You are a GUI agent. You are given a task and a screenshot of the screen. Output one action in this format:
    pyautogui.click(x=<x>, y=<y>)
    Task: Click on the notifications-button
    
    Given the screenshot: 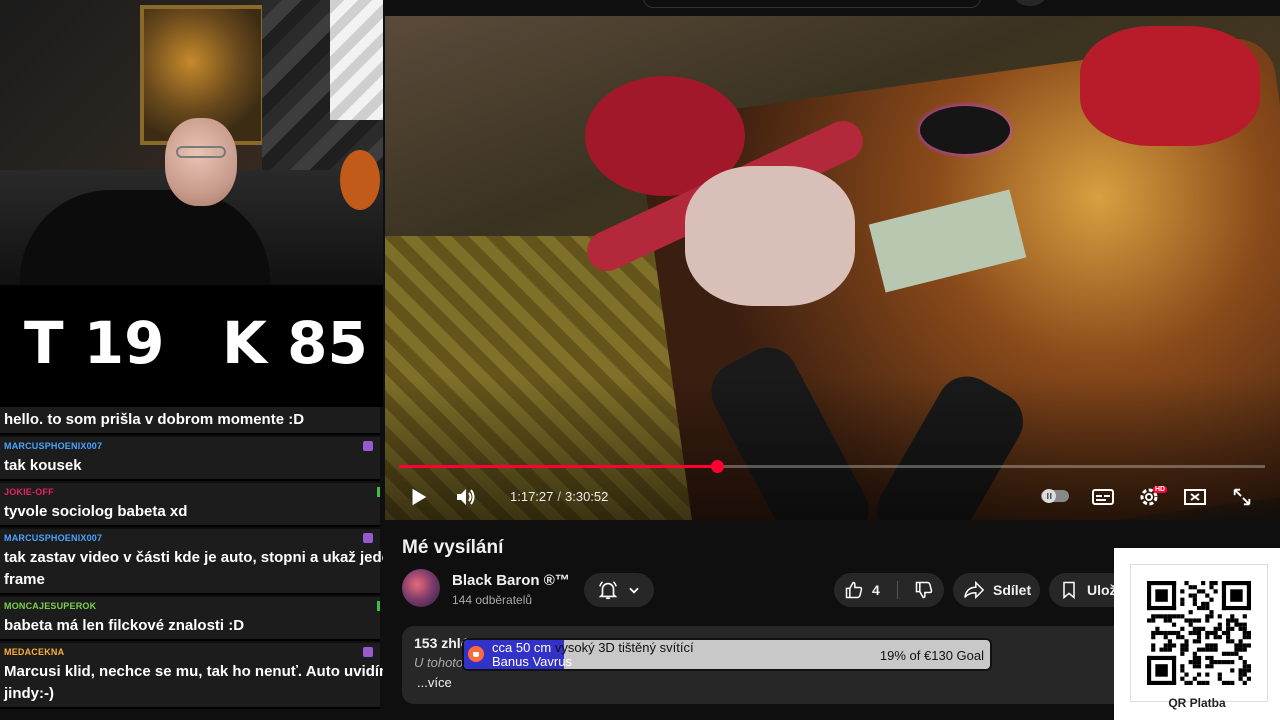 What is the action you would take?
    pyautogui.click(x=619, y=590)
    